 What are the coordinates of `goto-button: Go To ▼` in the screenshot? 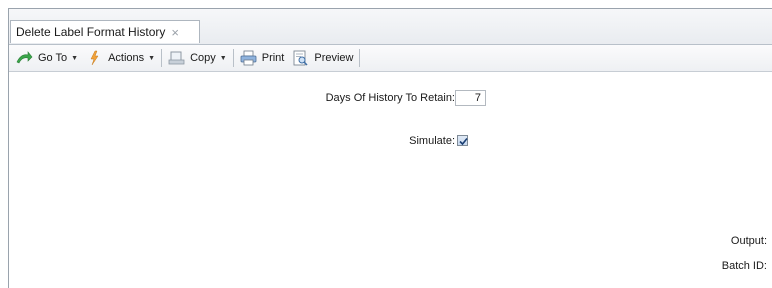 It's located at (47, 58).